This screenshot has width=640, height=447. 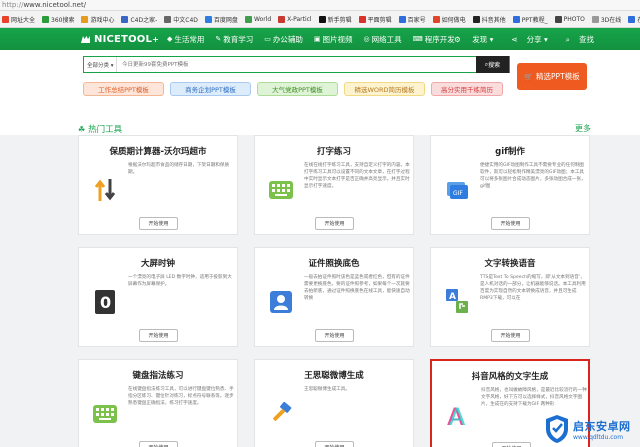 I want to click on bookmark-item: PHOTO, so click(x=569, y=19).